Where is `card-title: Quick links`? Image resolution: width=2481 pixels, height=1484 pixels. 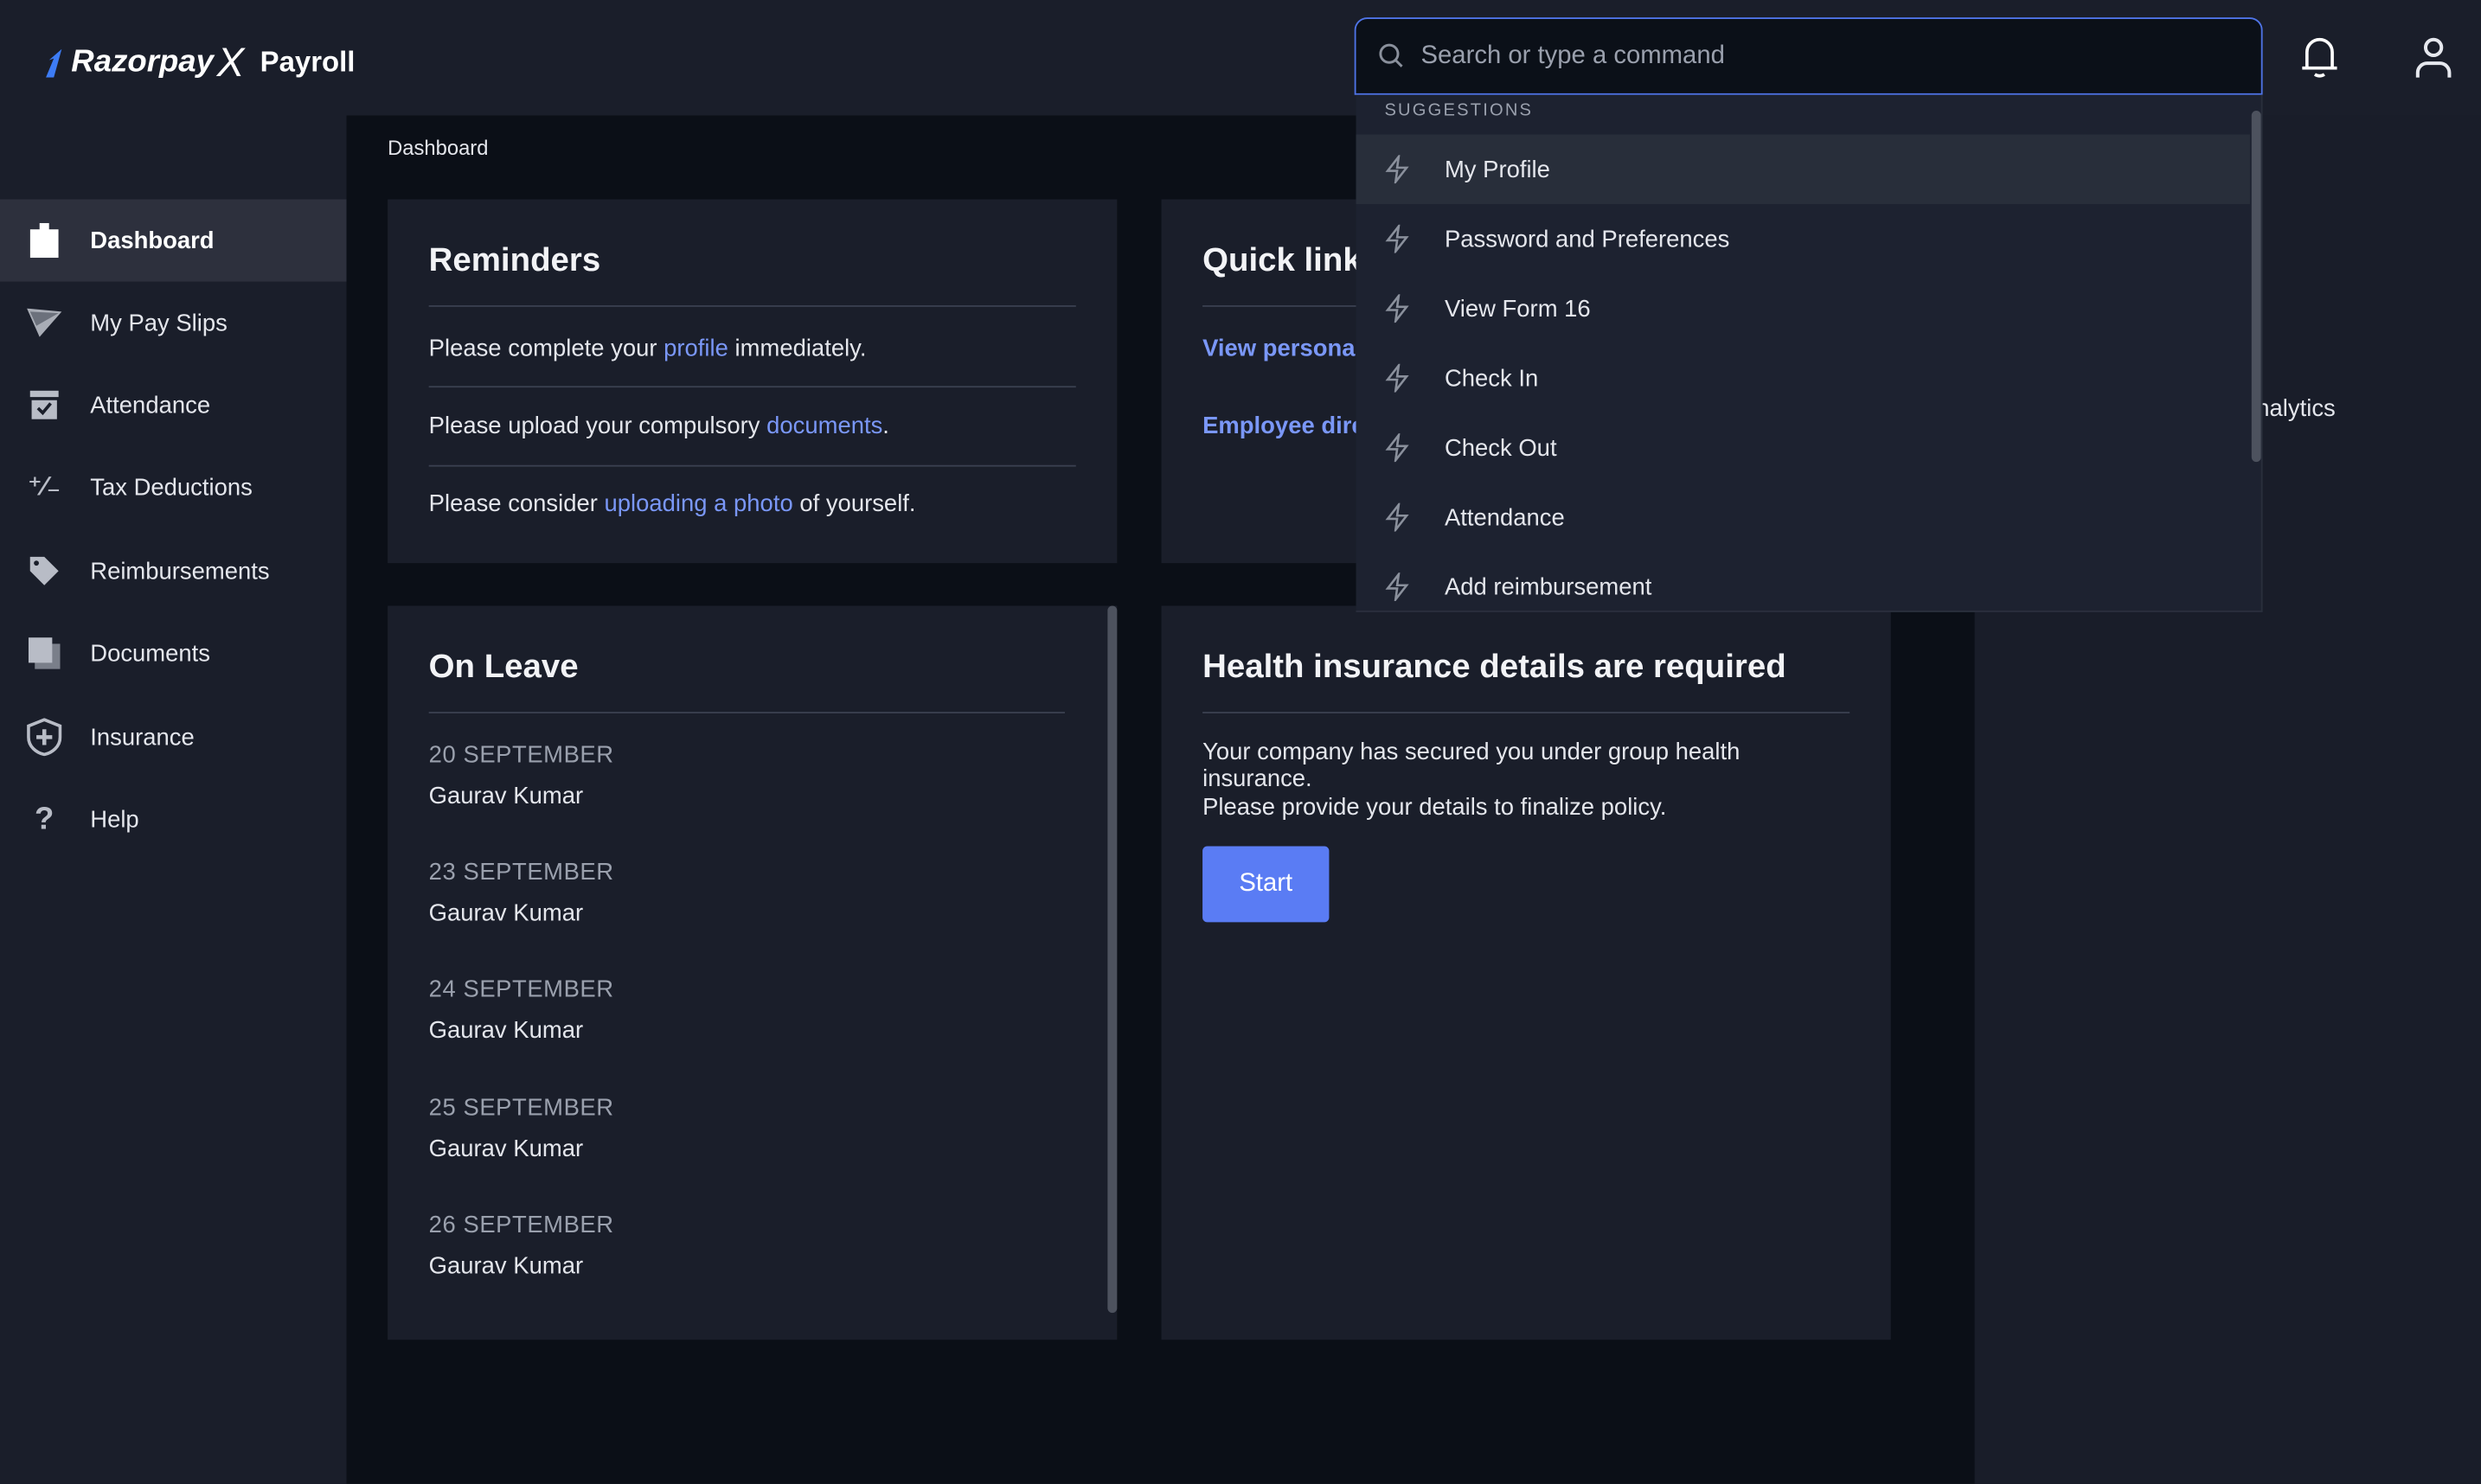
card-title: Quick links is located at coordinates (1291, 260).